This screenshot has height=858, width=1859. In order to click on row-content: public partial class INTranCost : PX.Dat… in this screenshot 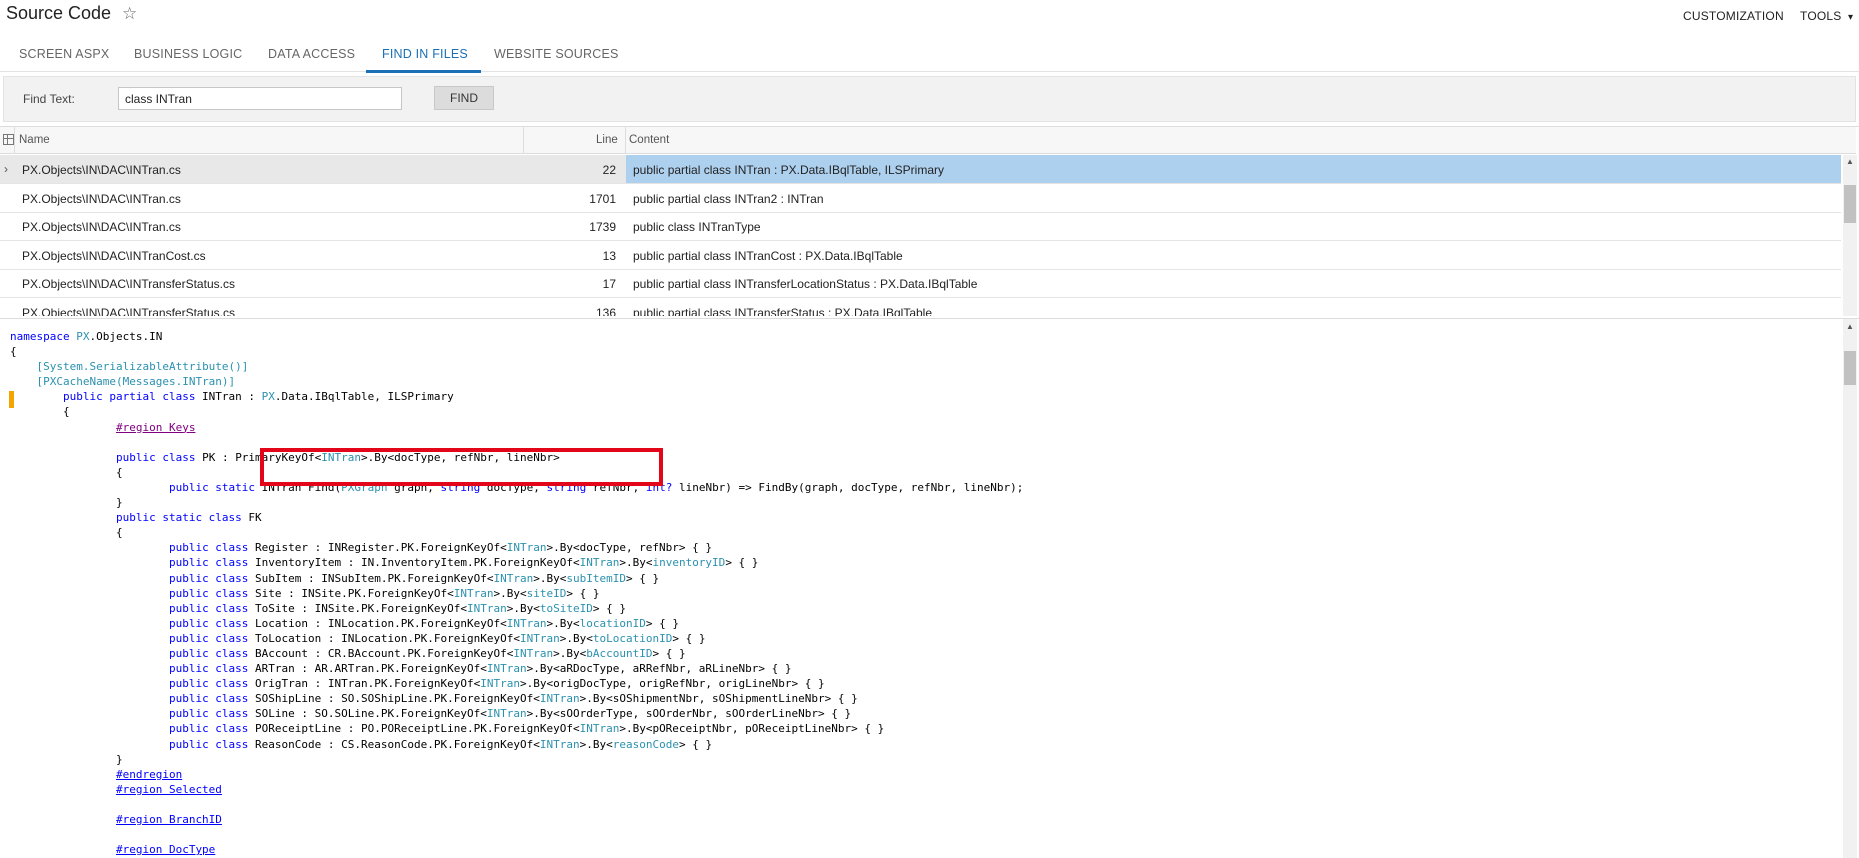, I will do `click(768, 256)`.